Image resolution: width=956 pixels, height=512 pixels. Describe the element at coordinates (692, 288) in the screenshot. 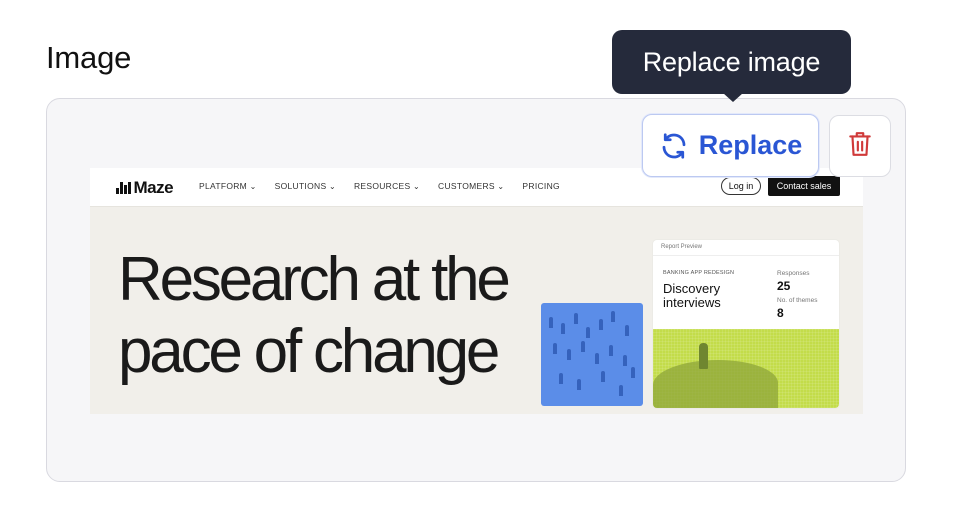

I see `preview-report-name-line1: Discovery` at that location.